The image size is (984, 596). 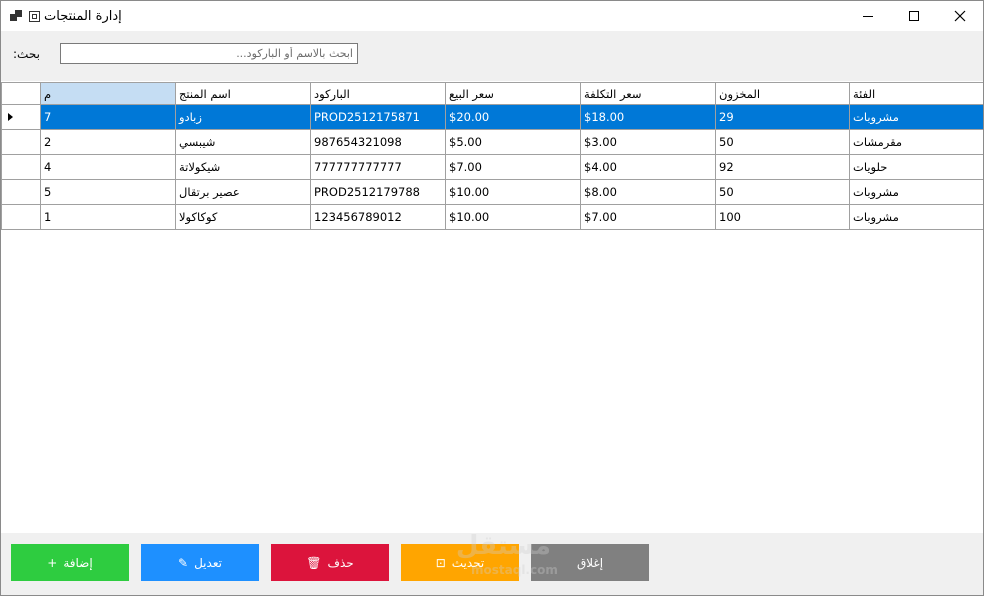 What do you see at coordinates (108, 142) in the screenshot?
I see `cell-id: 2` at bounding box center [108, 142].